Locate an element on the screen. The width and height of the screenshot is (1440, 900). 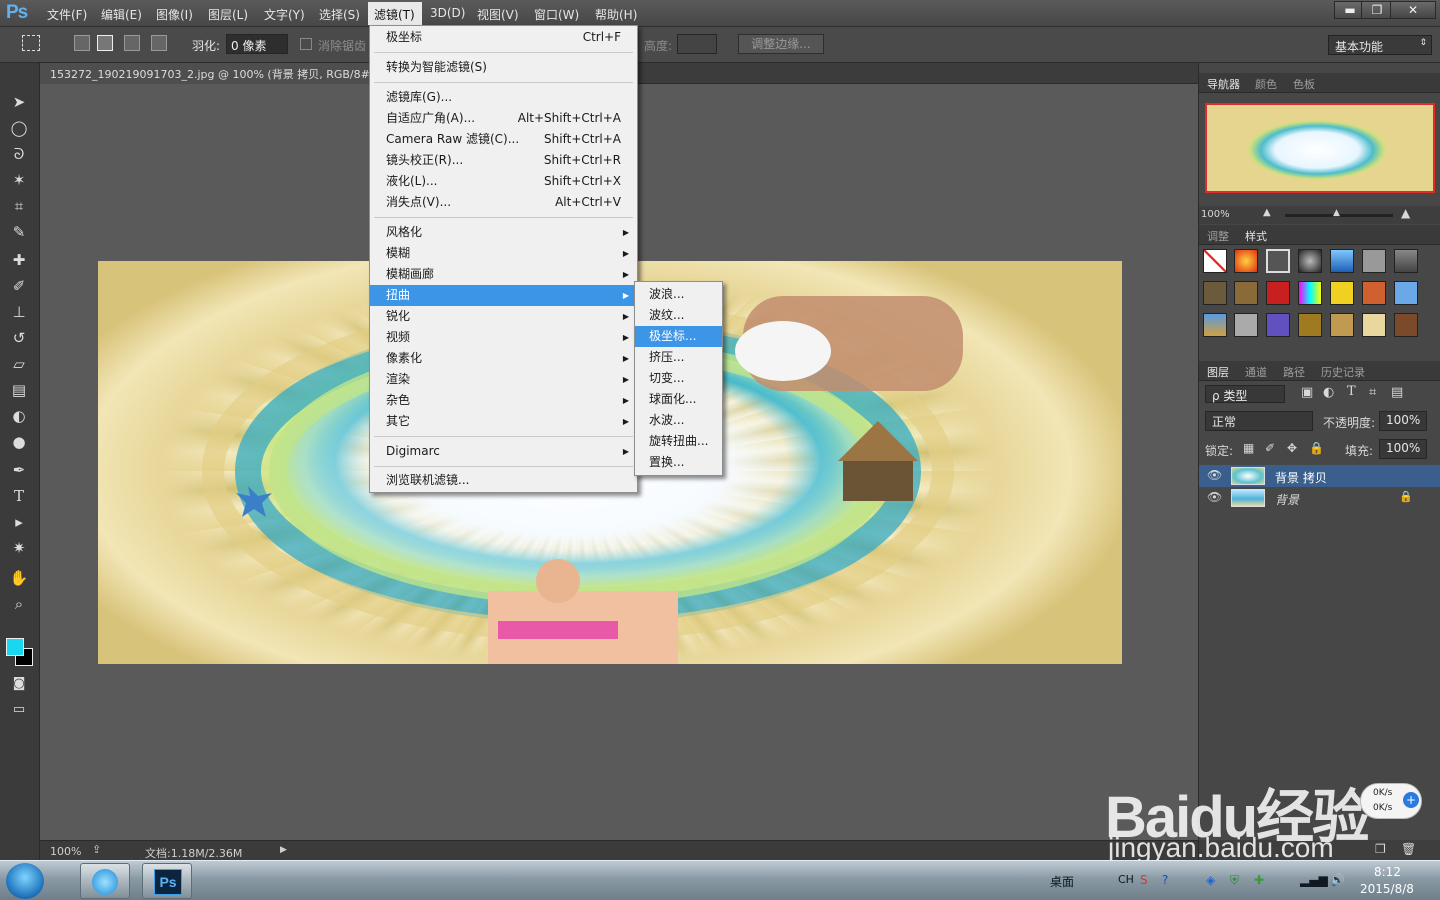
intersect-selection-icon is located at coordinates (159, 43).